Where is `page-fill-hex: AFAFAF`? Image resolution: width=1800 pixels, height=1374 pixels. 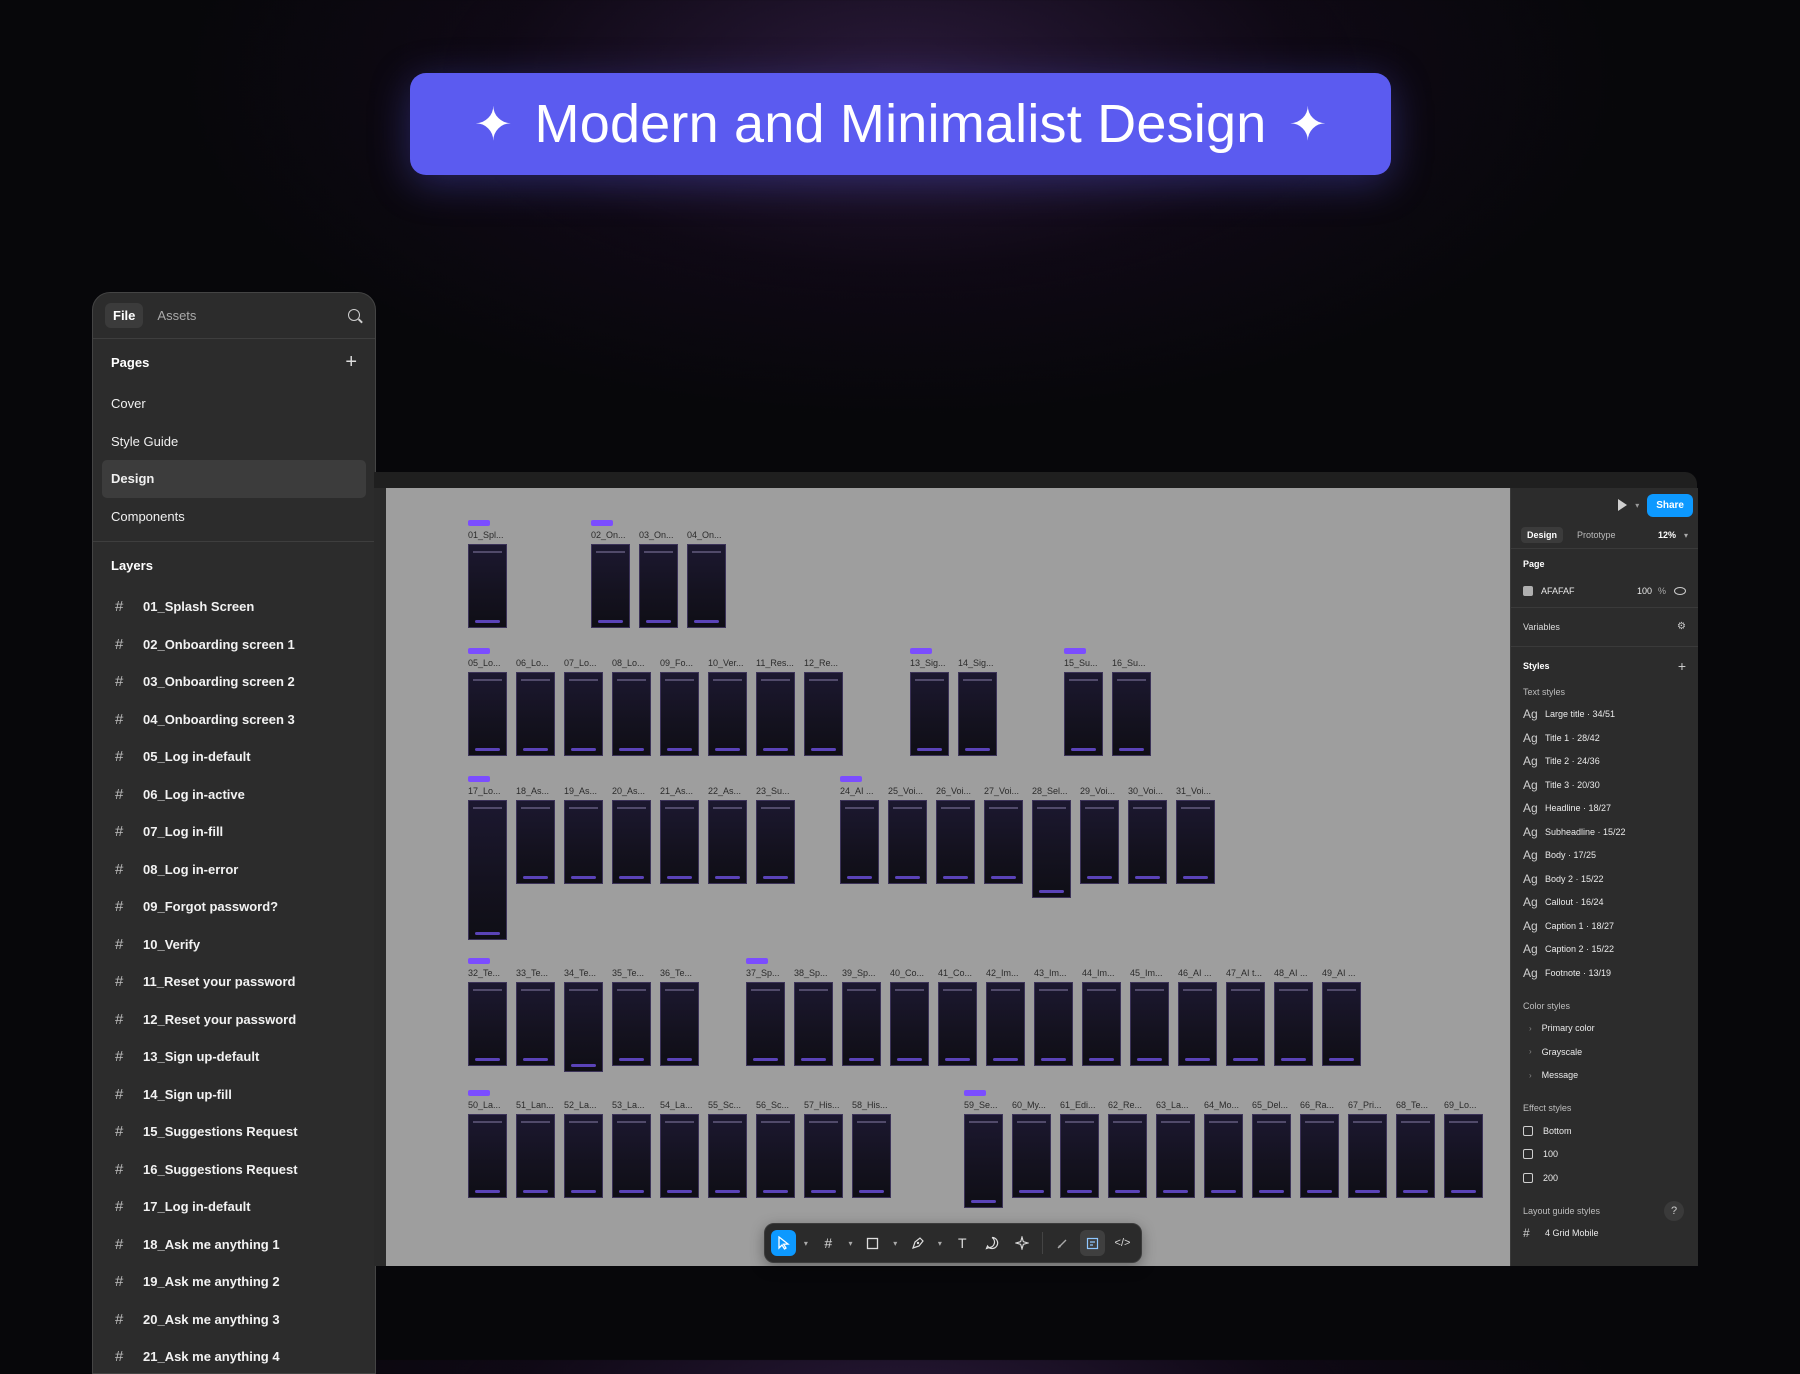
page-fill-hex: AFAFAF is located at coordinates (1558, 591).